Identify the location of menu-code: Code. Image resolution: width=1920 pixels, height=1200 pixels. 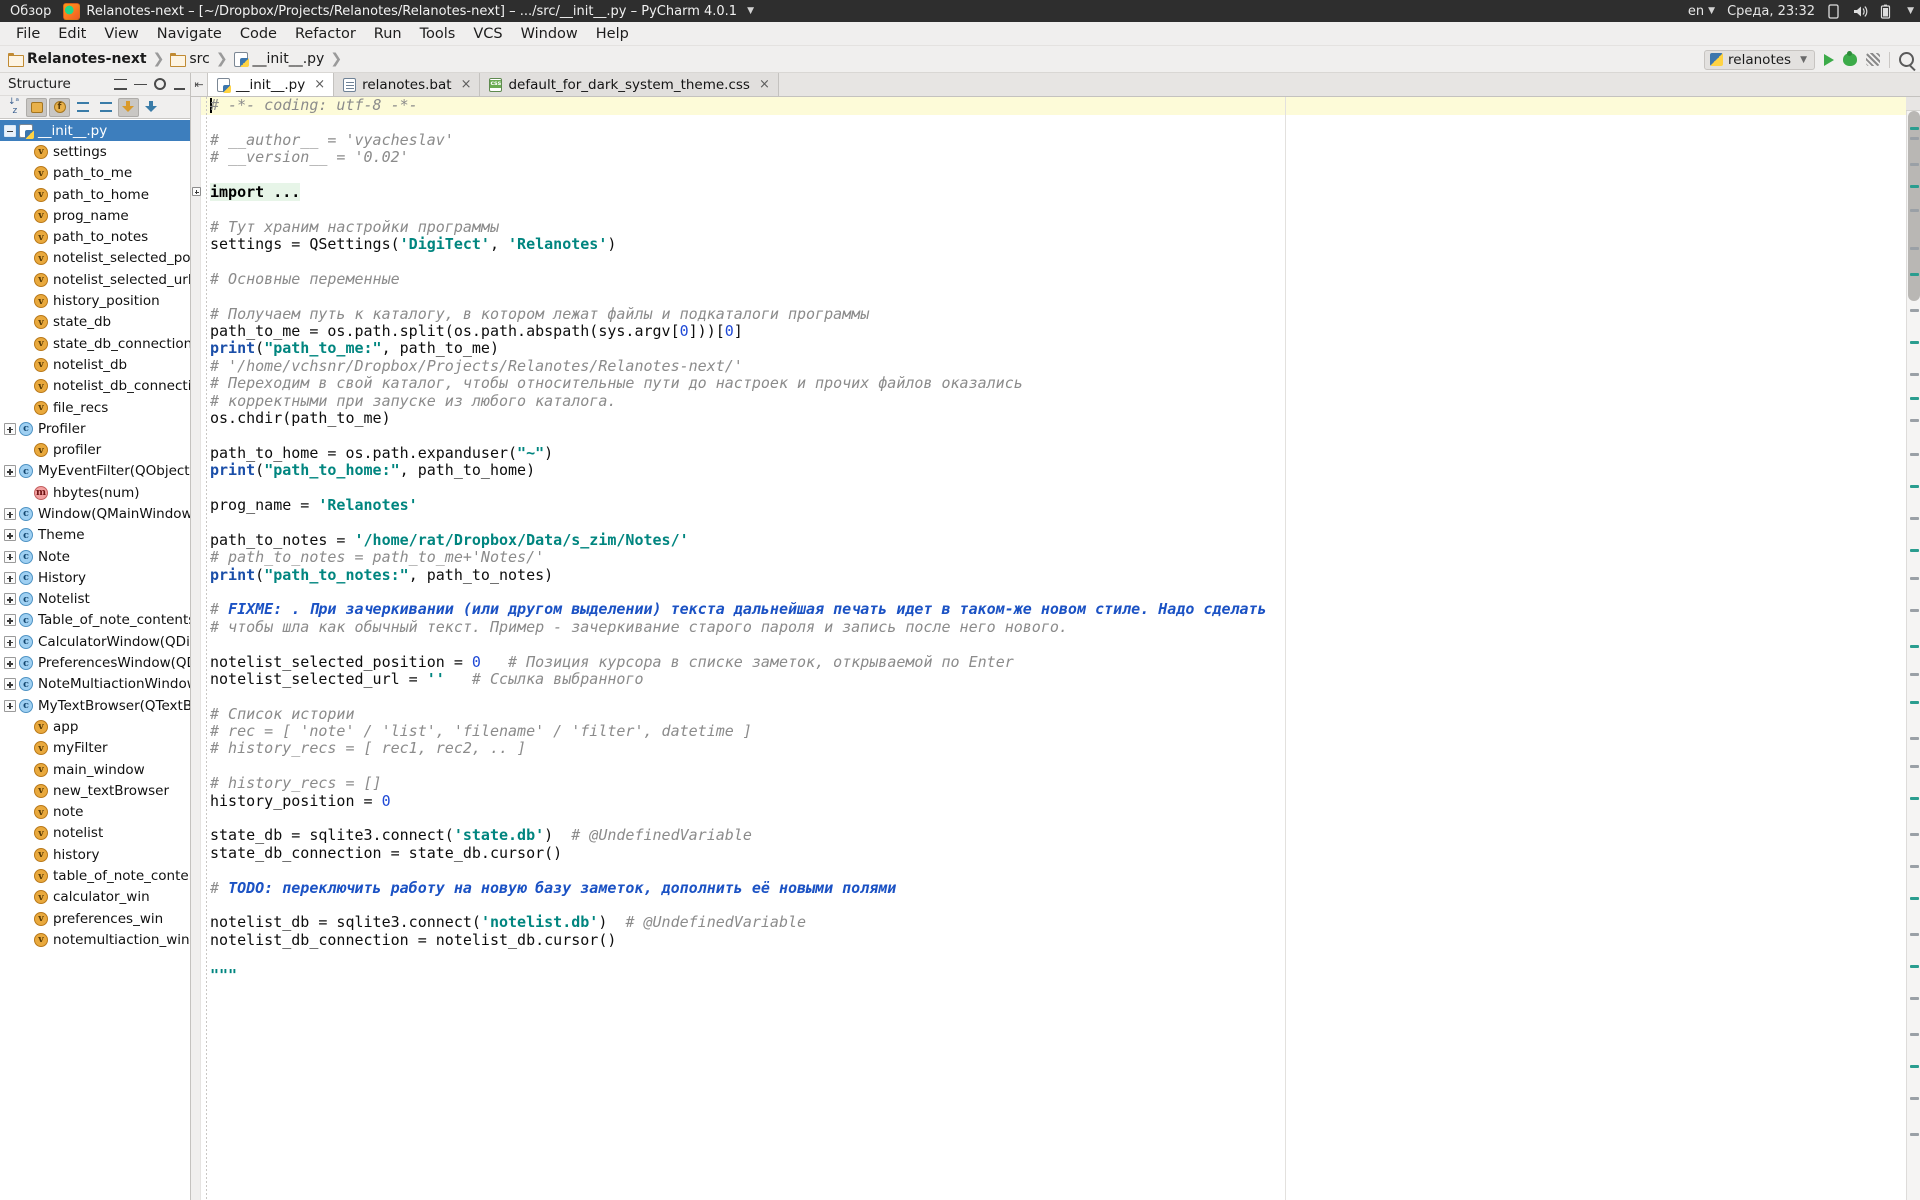
(258, 34).